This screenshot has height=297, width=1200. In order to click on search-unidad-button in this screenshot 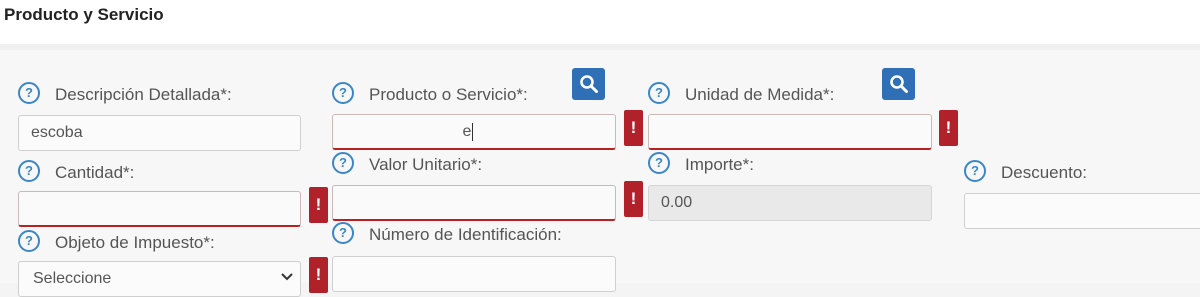, I will do `click(898, 84)`.